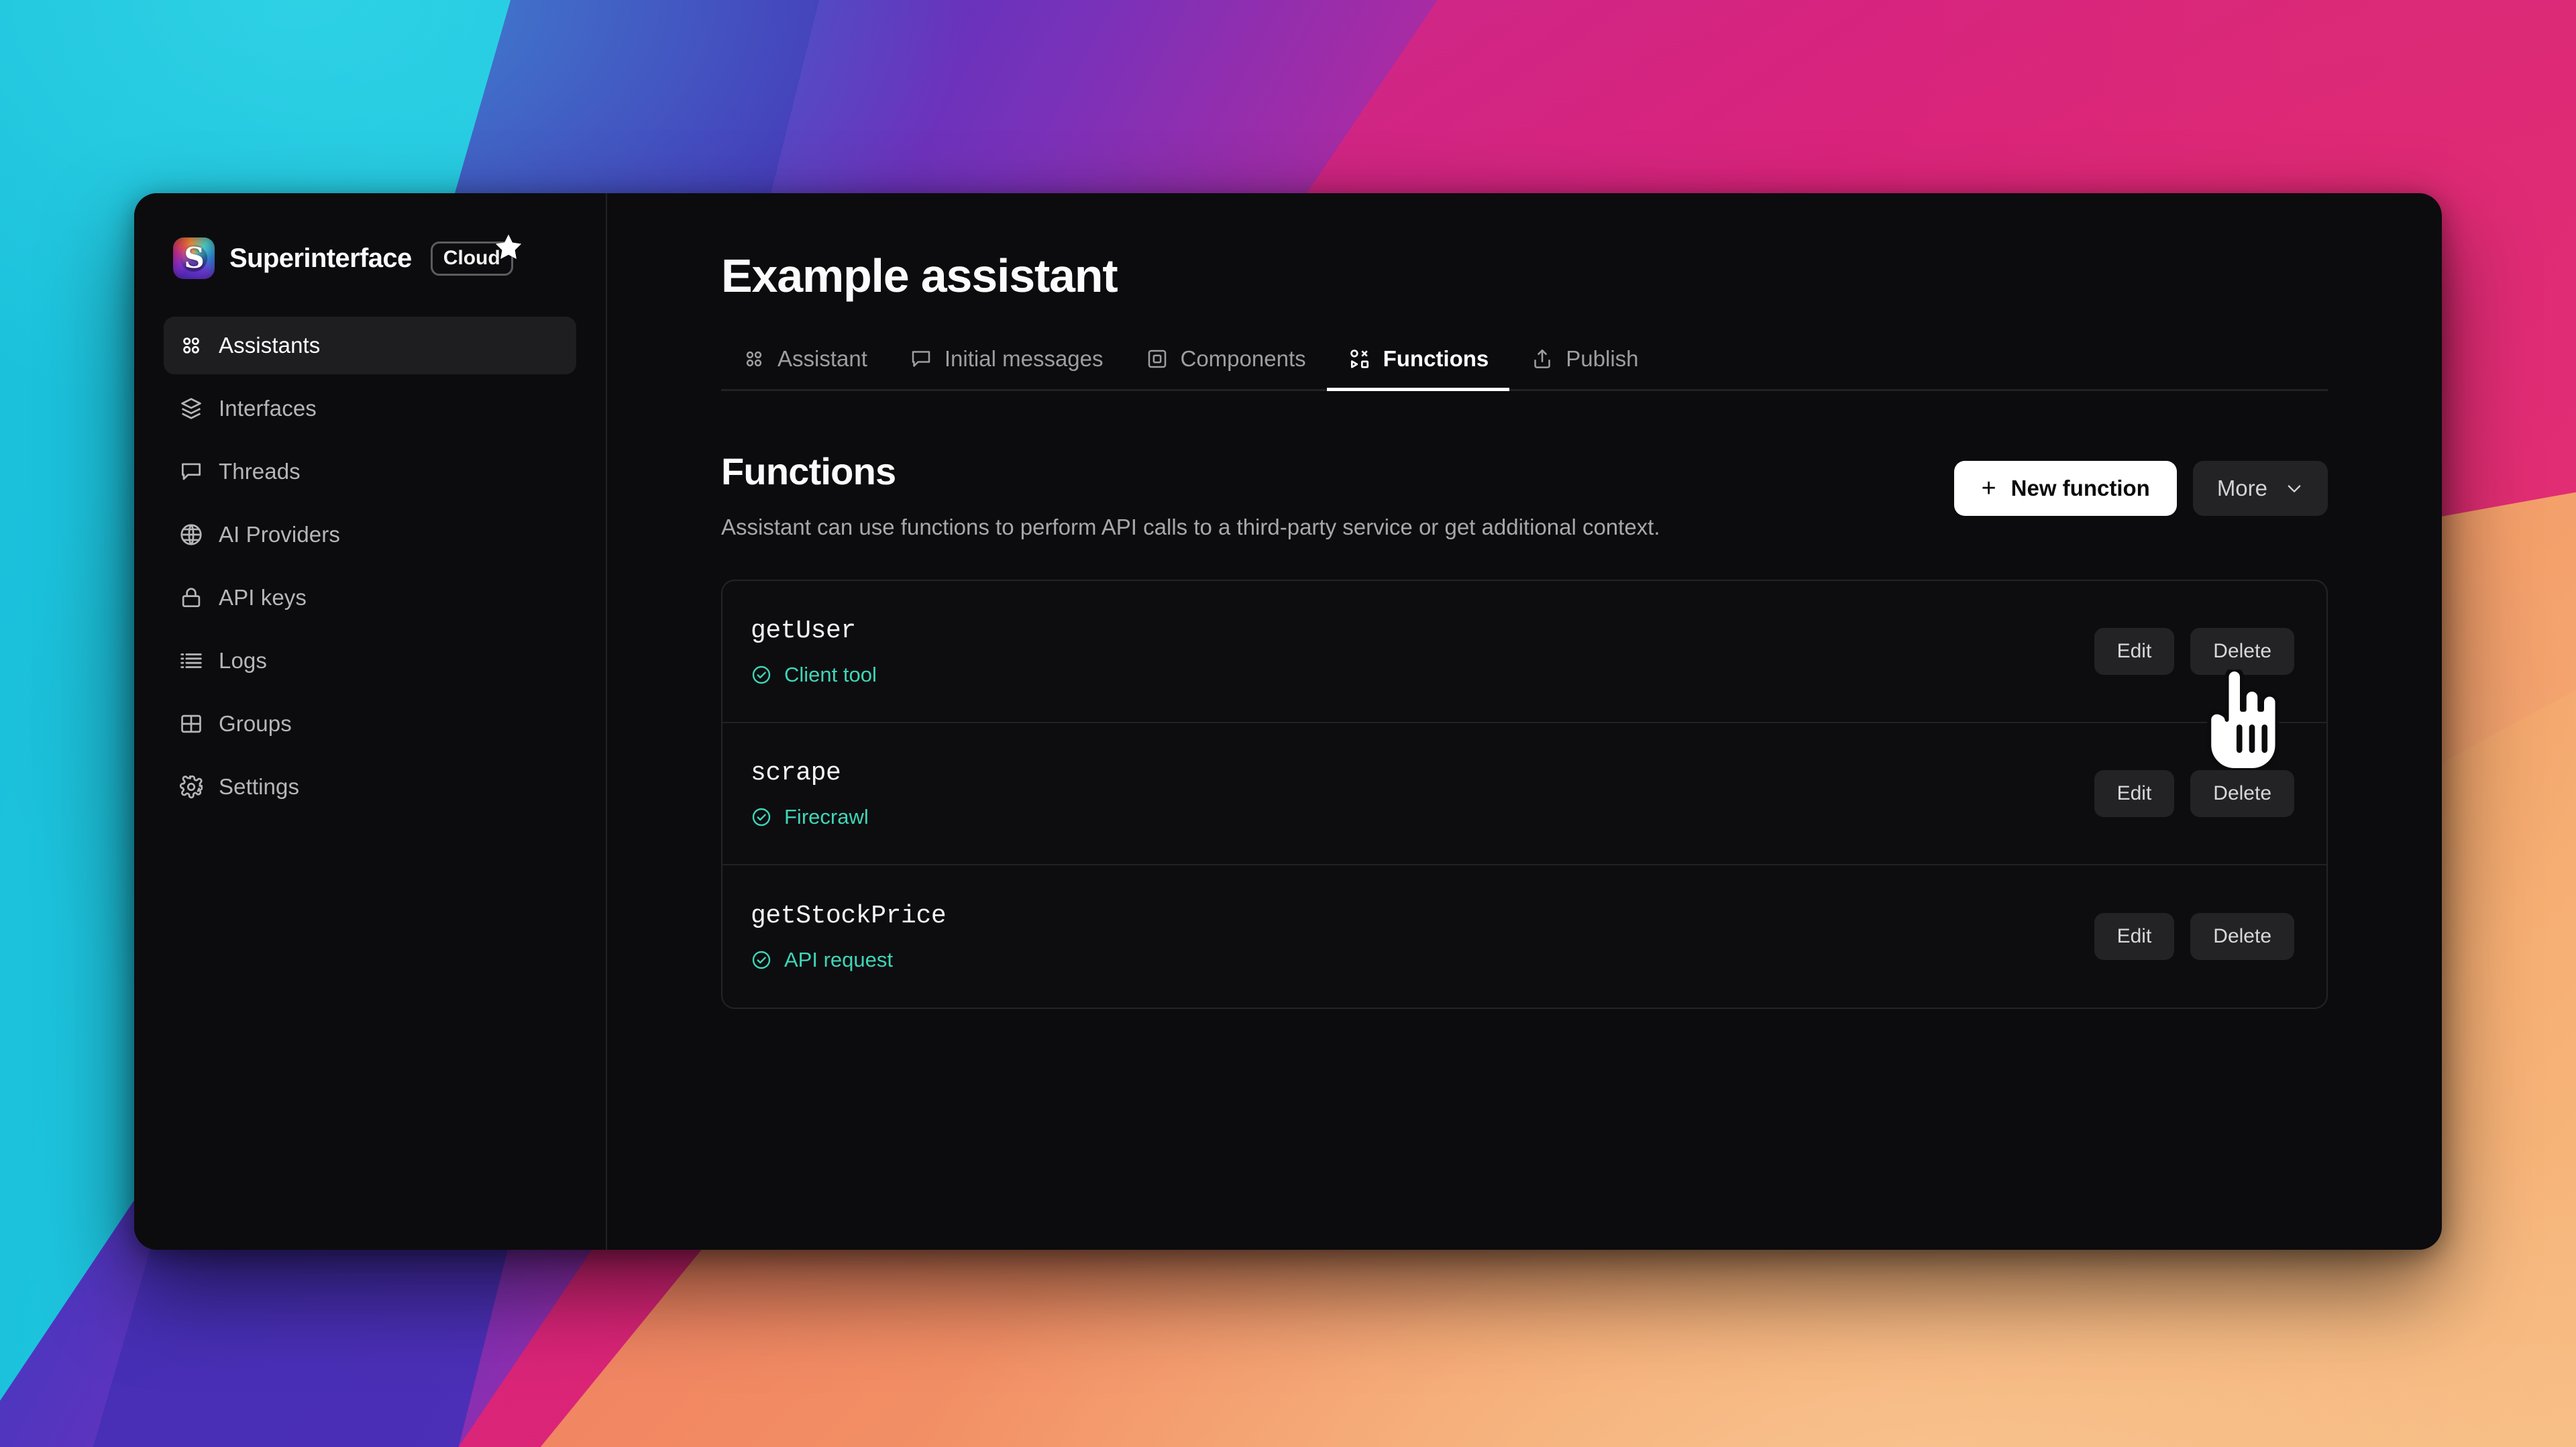 Image resolution: width=2576 pixels, height=1447 pixels. Describe the element at coordinates (810, 794) in the screenshot. I see `function-info: scrape Firecrawl` at that location.